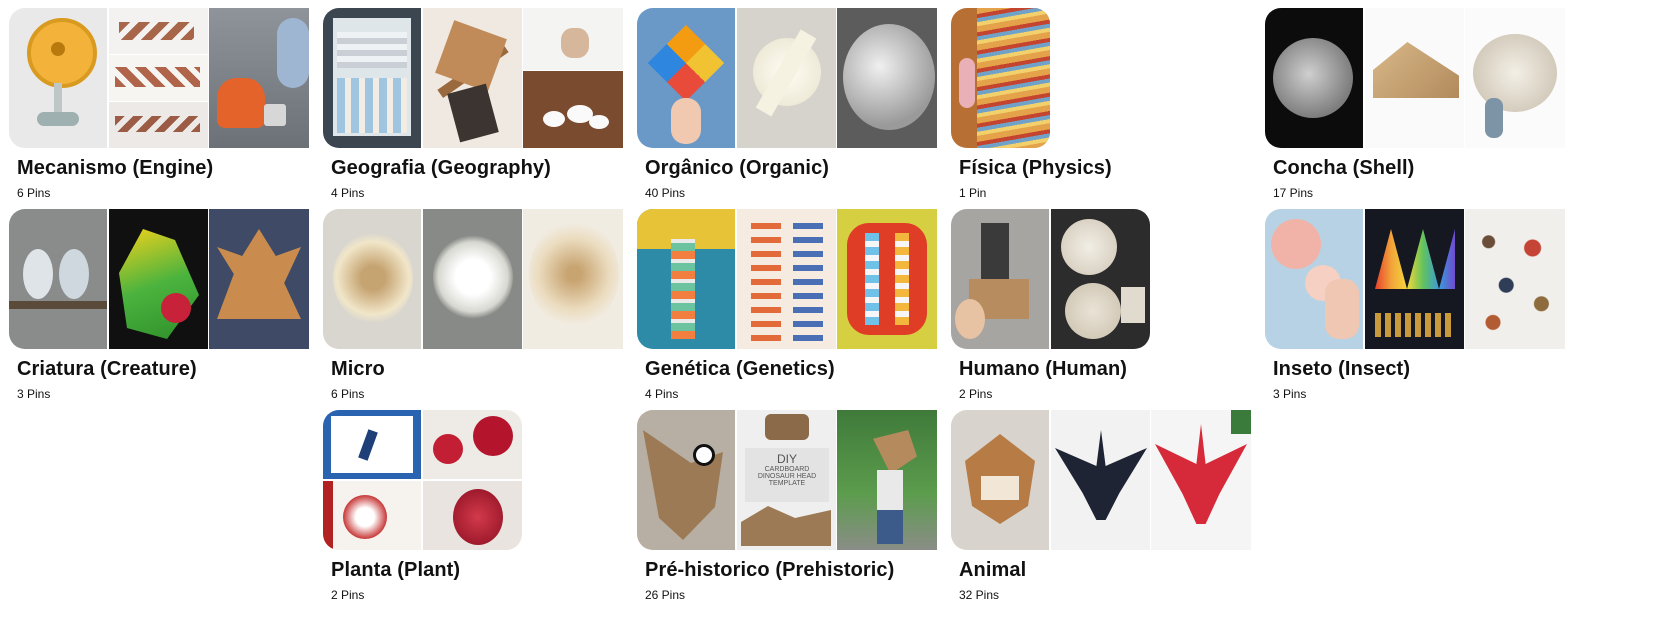  I want to click on pin-thumbnail: DIY CARDBOARD DINOSAUR HEAD TEMPLATE, so click(786, 480).